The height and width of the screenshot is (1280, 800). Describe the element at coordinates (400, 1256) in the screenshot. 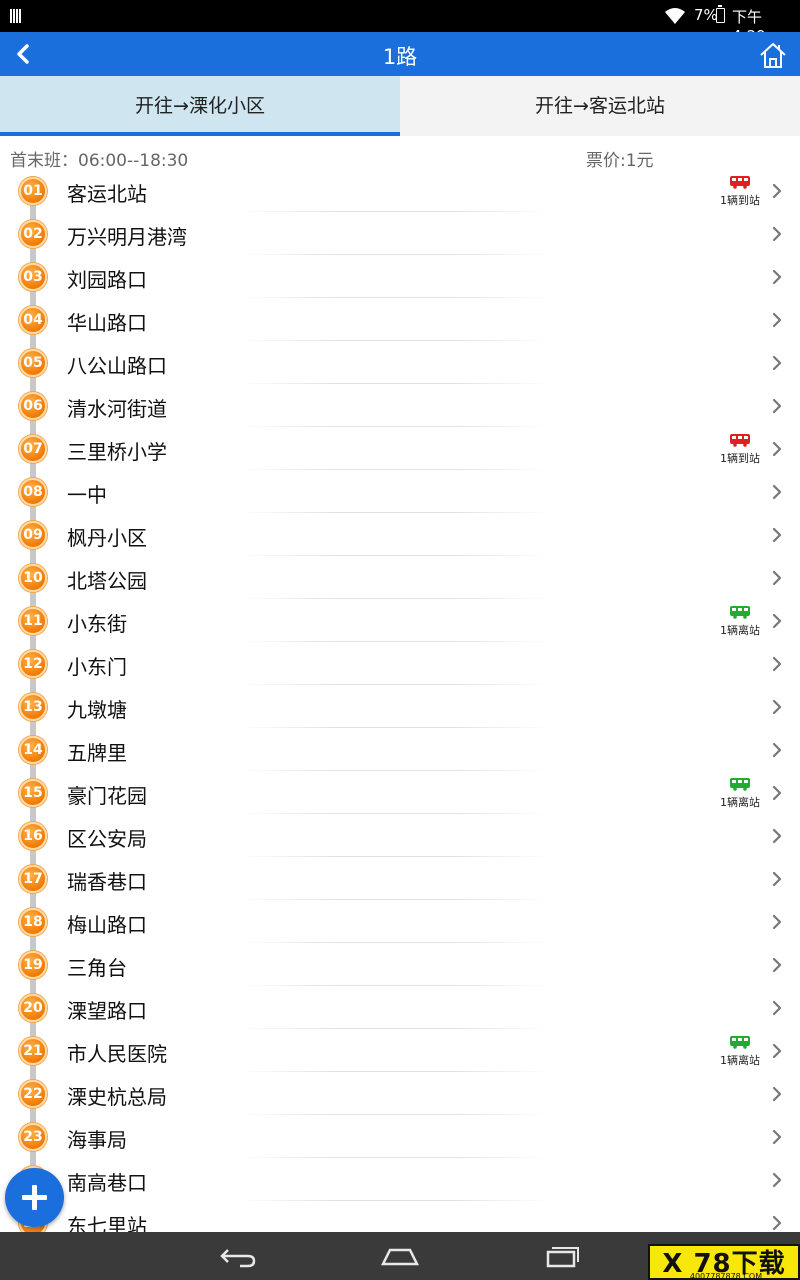

I see `home-nav-icon` at that location.